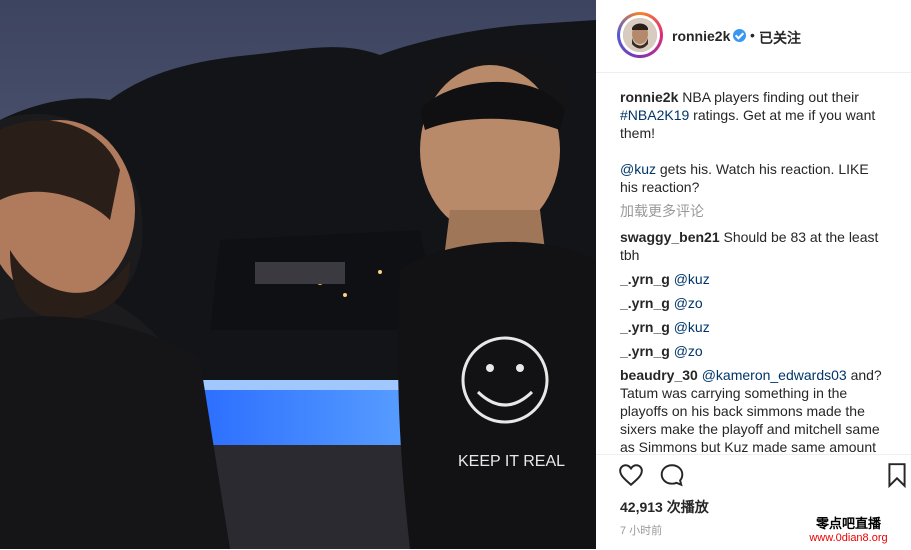  What do you see at coordinates (664, 507) in the screenshot?
I see `view-count: 42,913 次播放` at bounding box center [664, 507].